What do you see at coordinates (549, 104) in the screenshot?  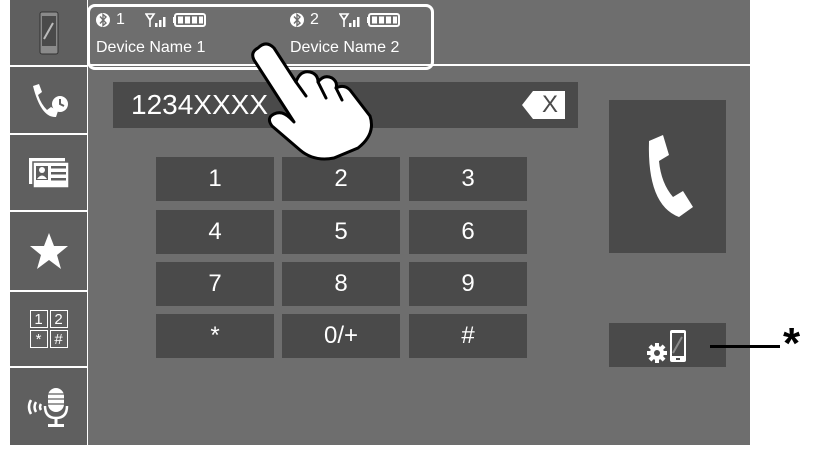 I see `backspace-label: X` at bounding box center [549, 104].